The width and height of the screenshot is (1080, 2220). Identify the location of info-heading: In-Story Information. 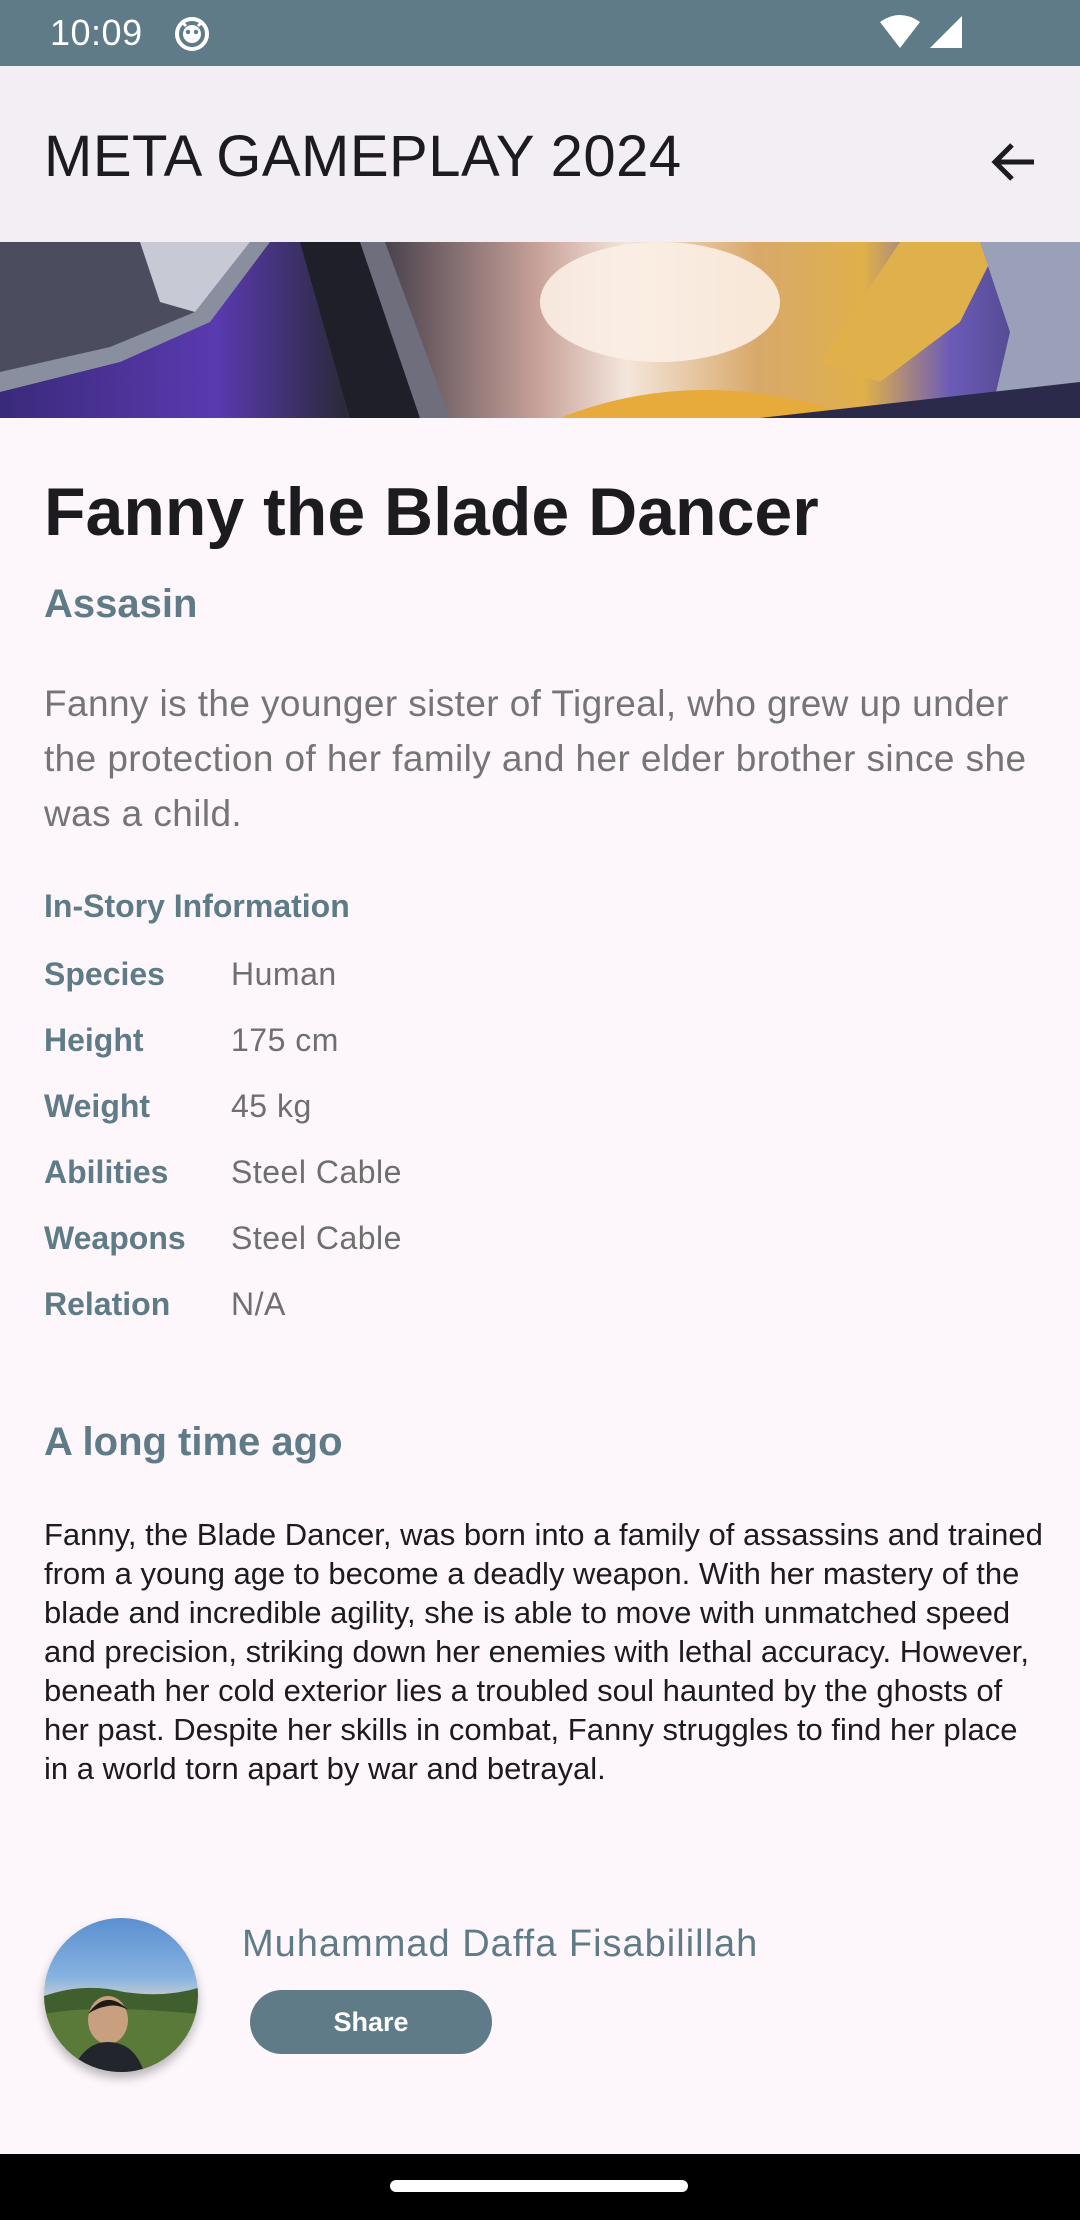
(197, 906).